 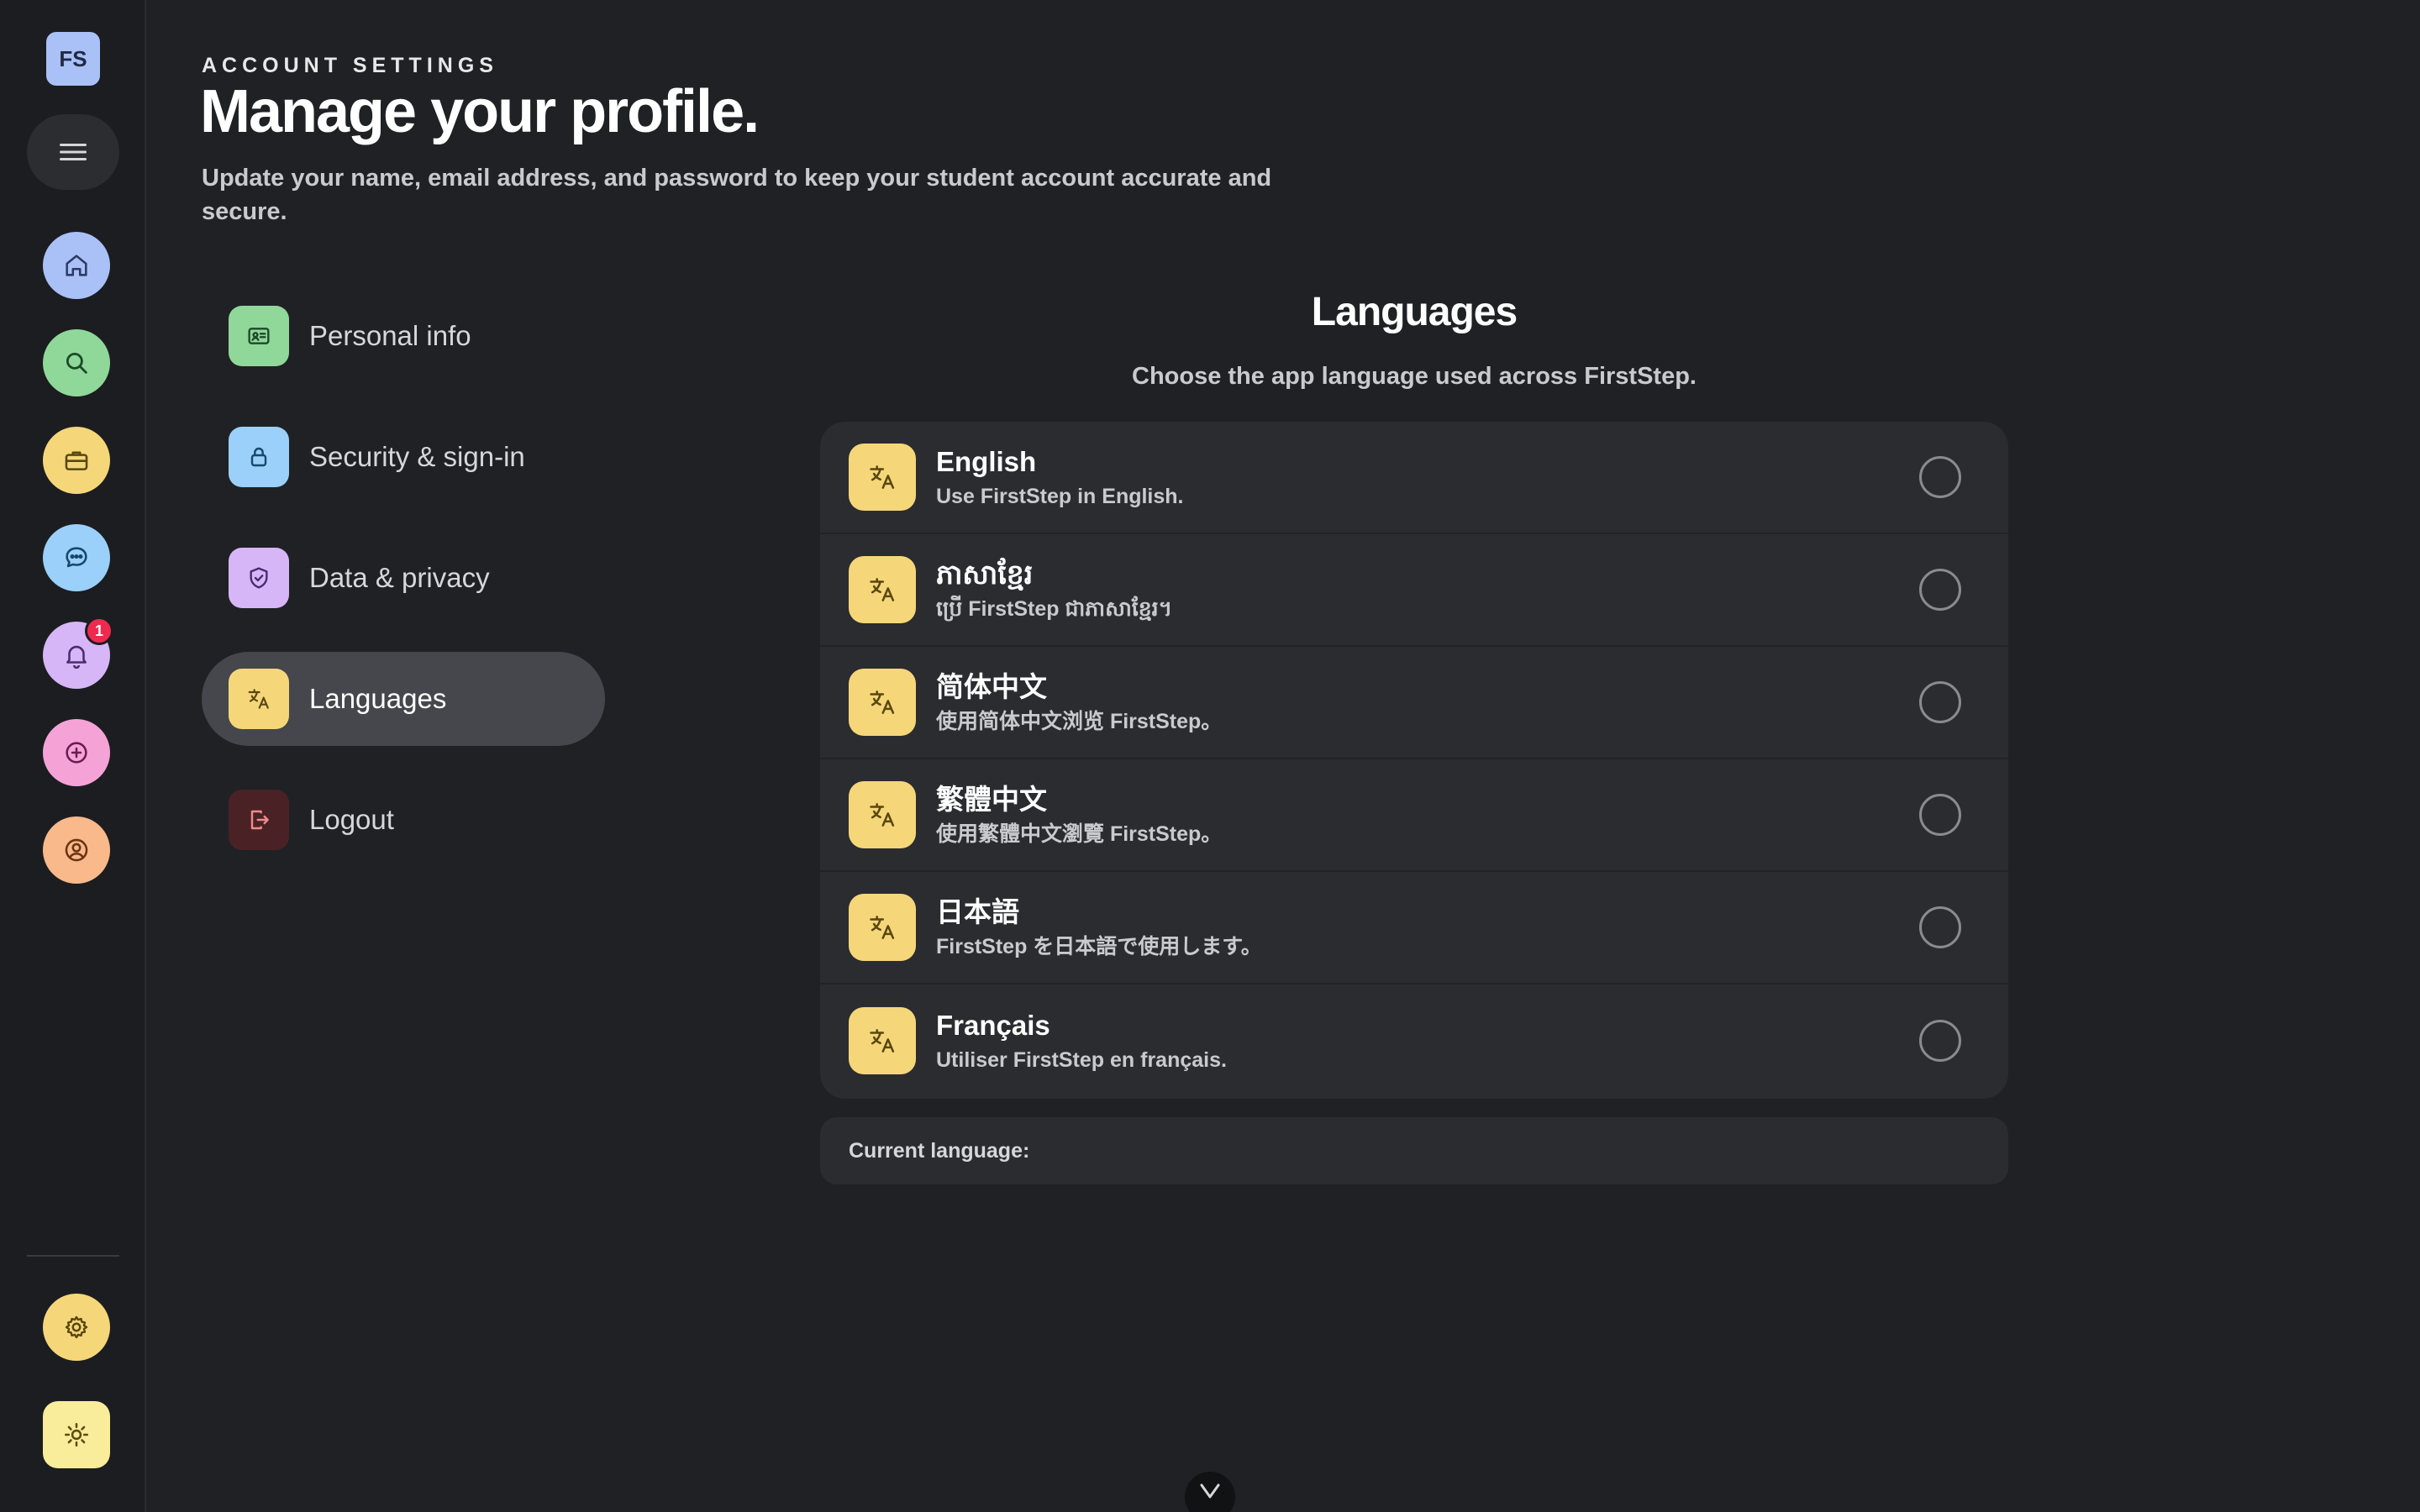 I want to click on nav-messages-button, so click(x=77, y=557).